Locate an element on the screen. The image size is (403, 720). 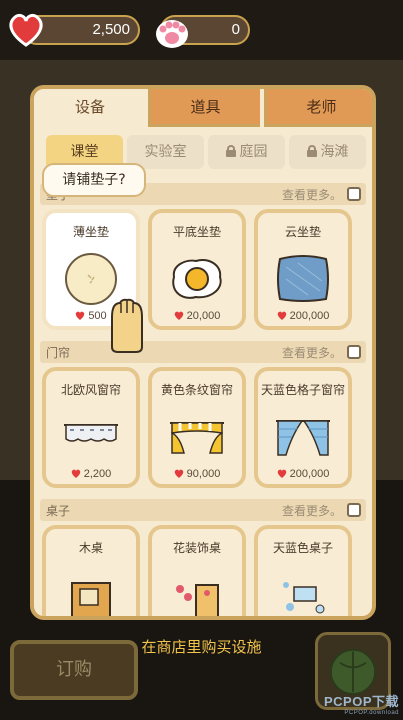
fried-egg-cushion-icon is located at coordinates (197, 279).